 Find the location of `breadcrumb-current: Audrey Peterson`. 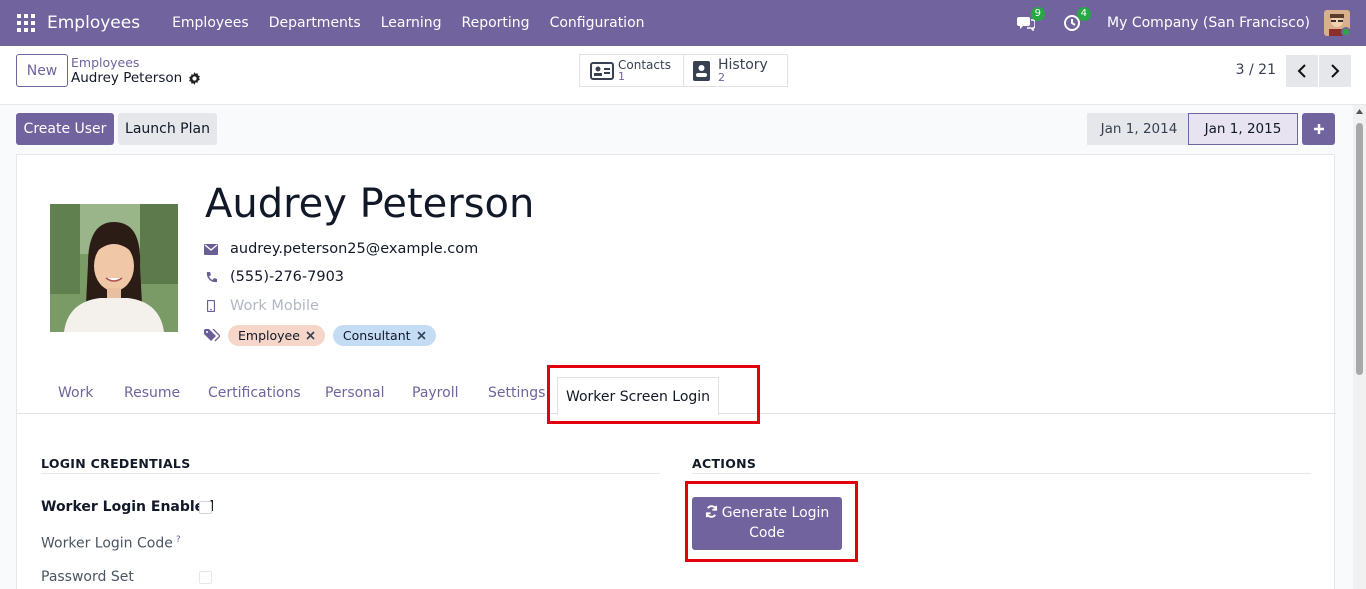

breadcrumb-current: Audrey Peterson is located at coordinates (136, 78).